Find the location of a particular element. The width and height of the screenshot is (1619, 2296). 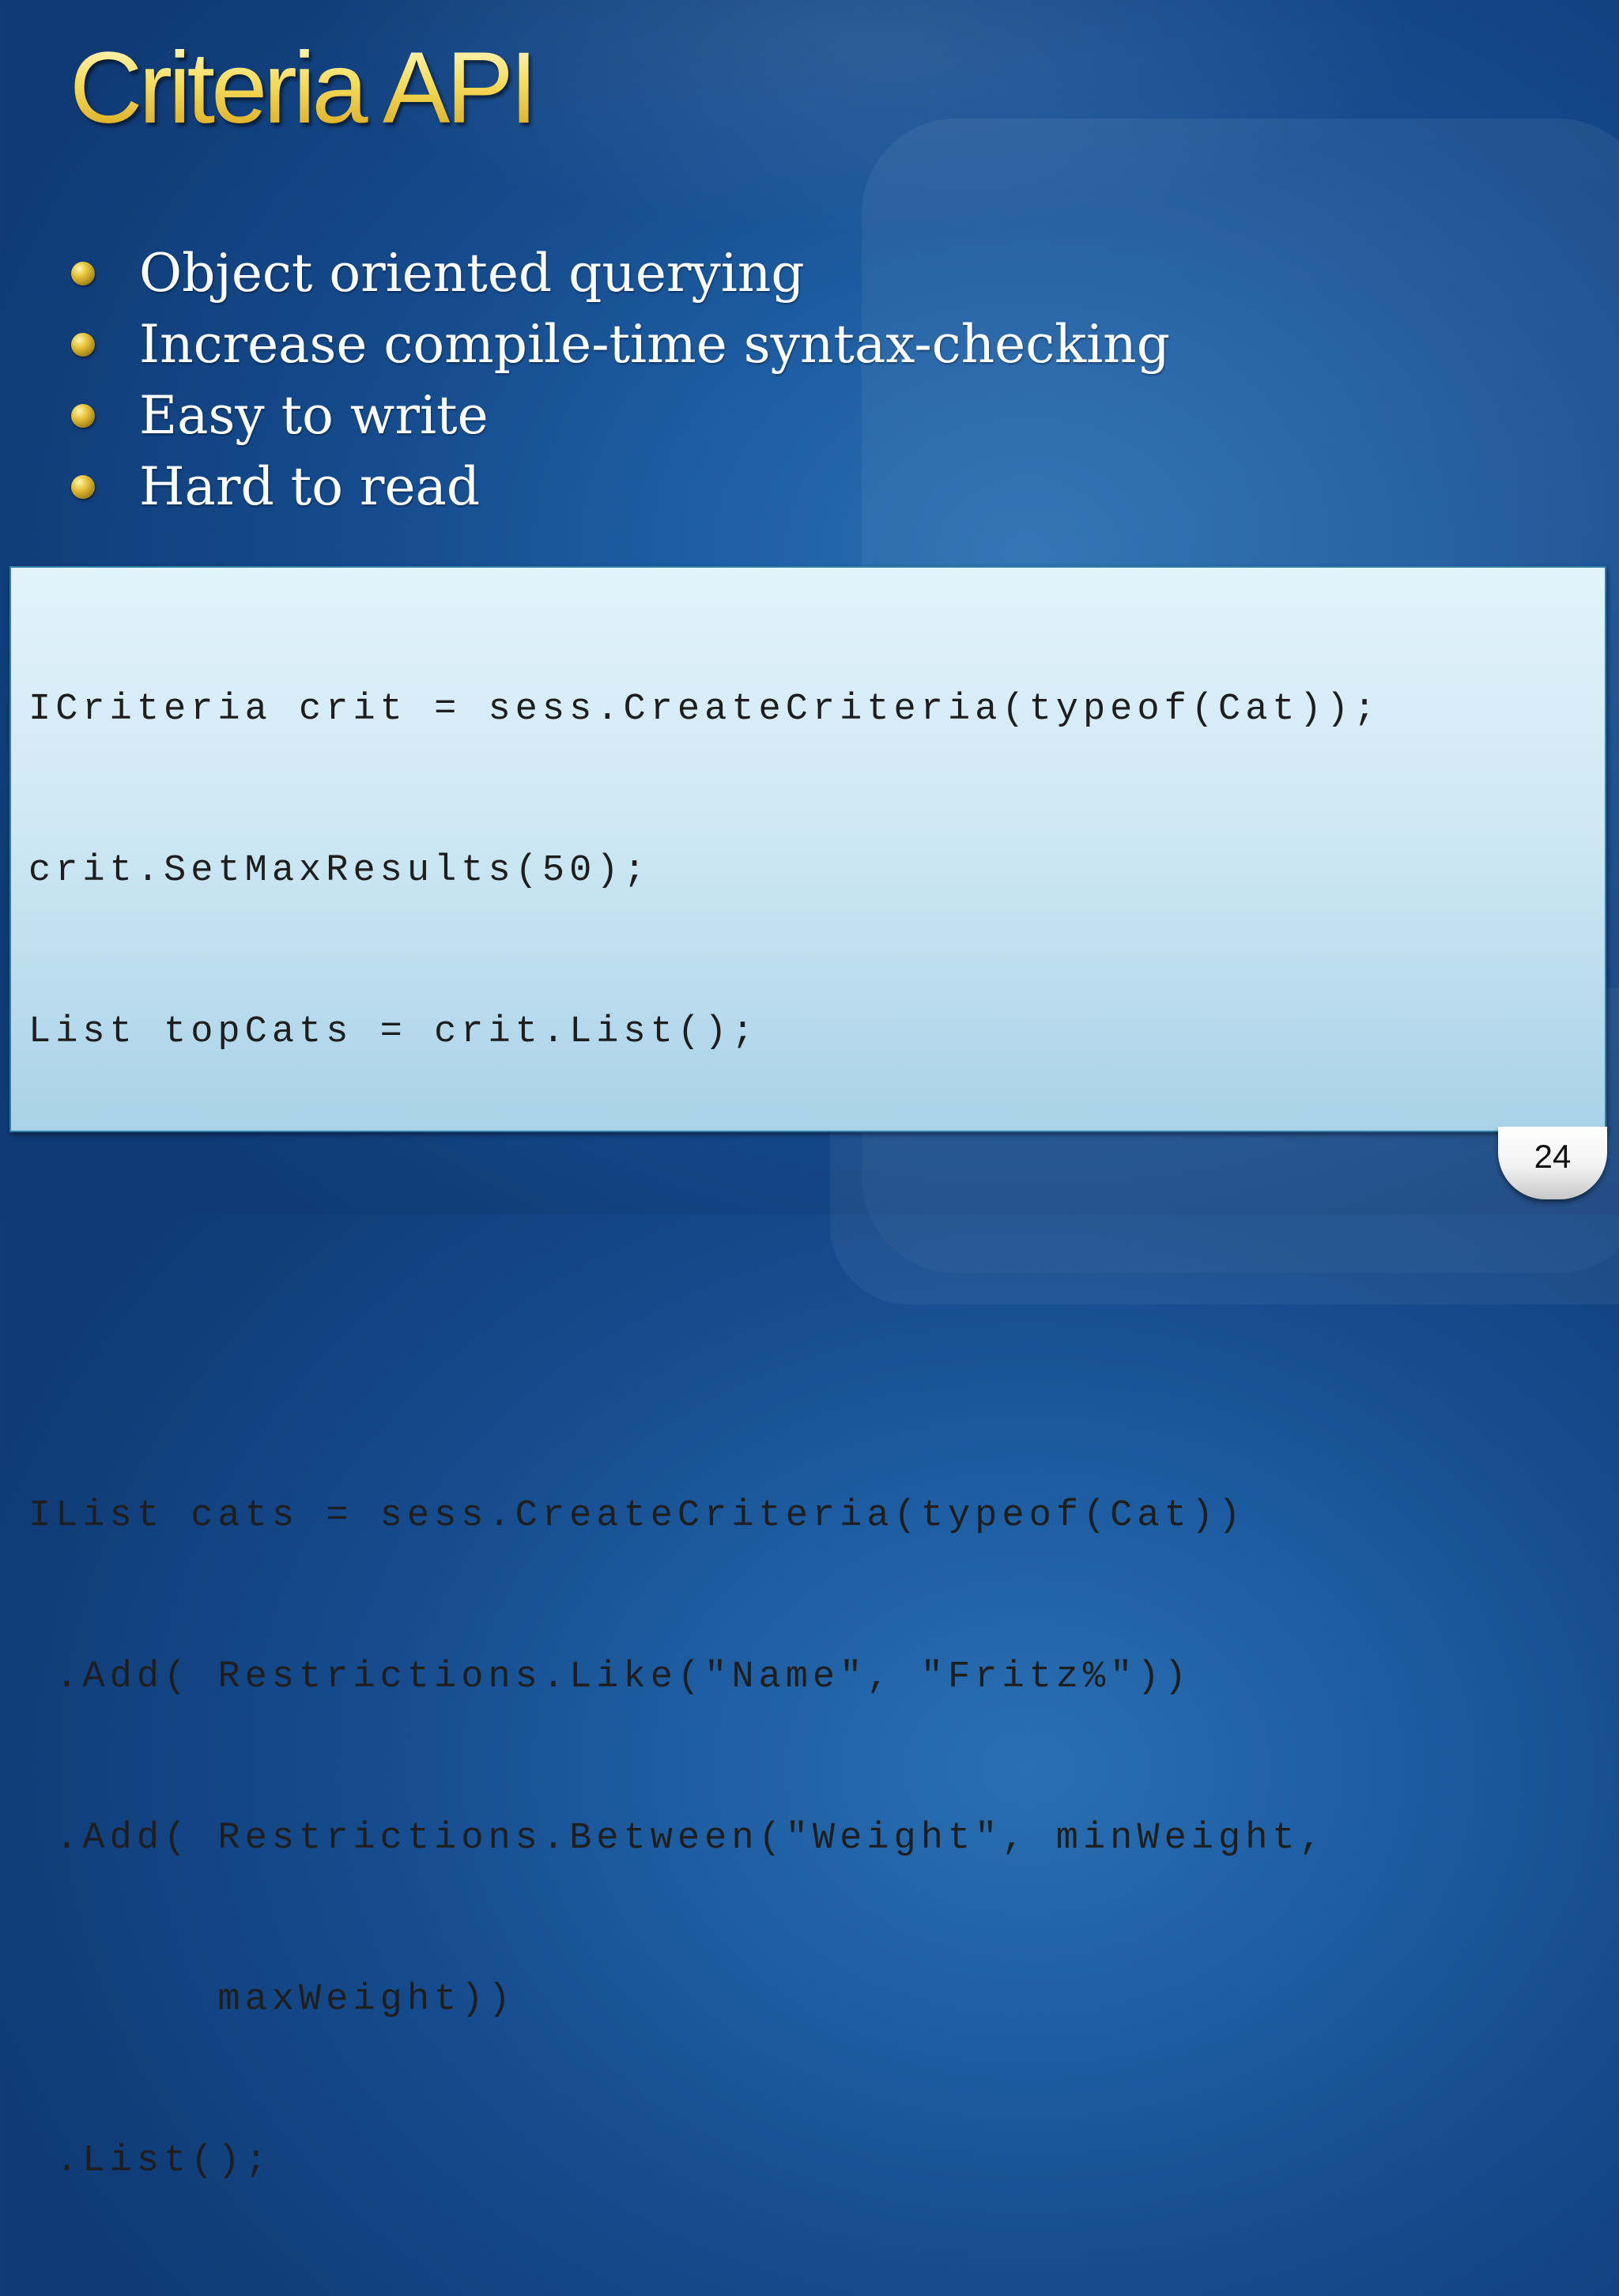

bullet-text: Increase compile-time syntax-checking is located at coordinates (655, 344).